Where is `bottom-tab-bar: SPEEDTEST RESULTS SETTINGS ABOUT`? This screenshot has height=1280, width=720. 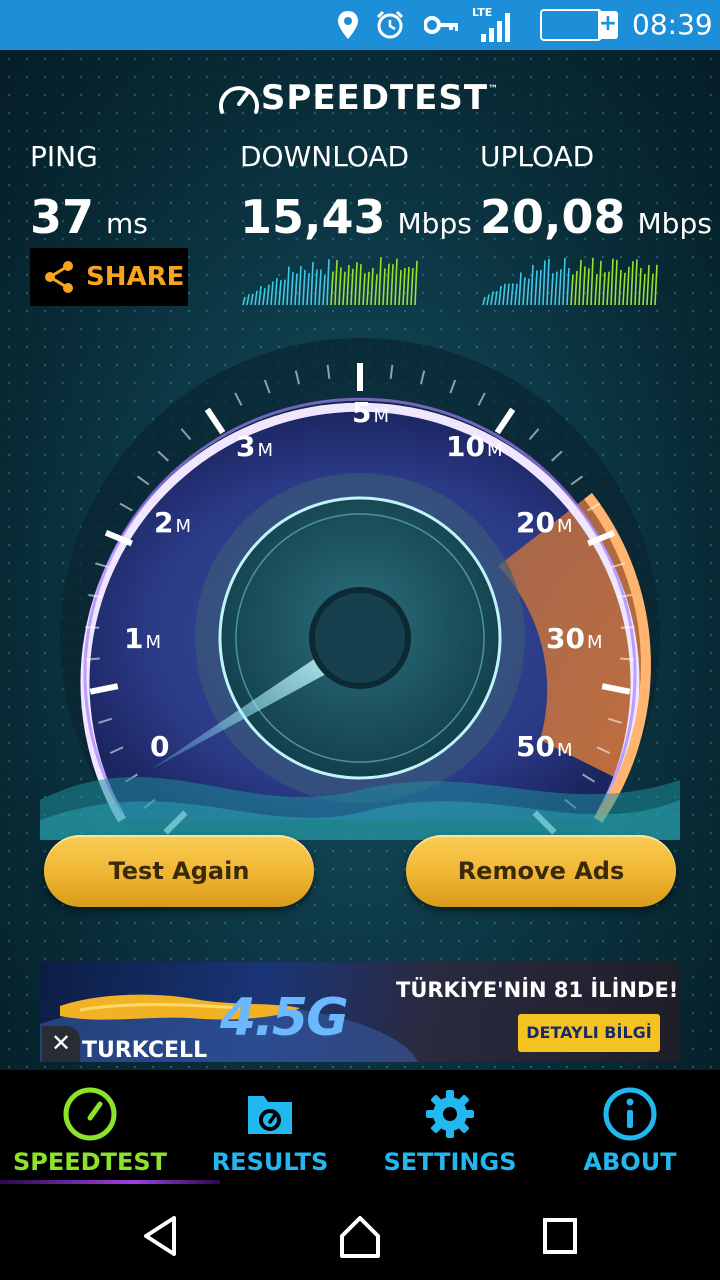
bottom-tab-bar: SPEEDTEST RESULTS SETTINGS ABOUT is located at coordinates (360, 1130).